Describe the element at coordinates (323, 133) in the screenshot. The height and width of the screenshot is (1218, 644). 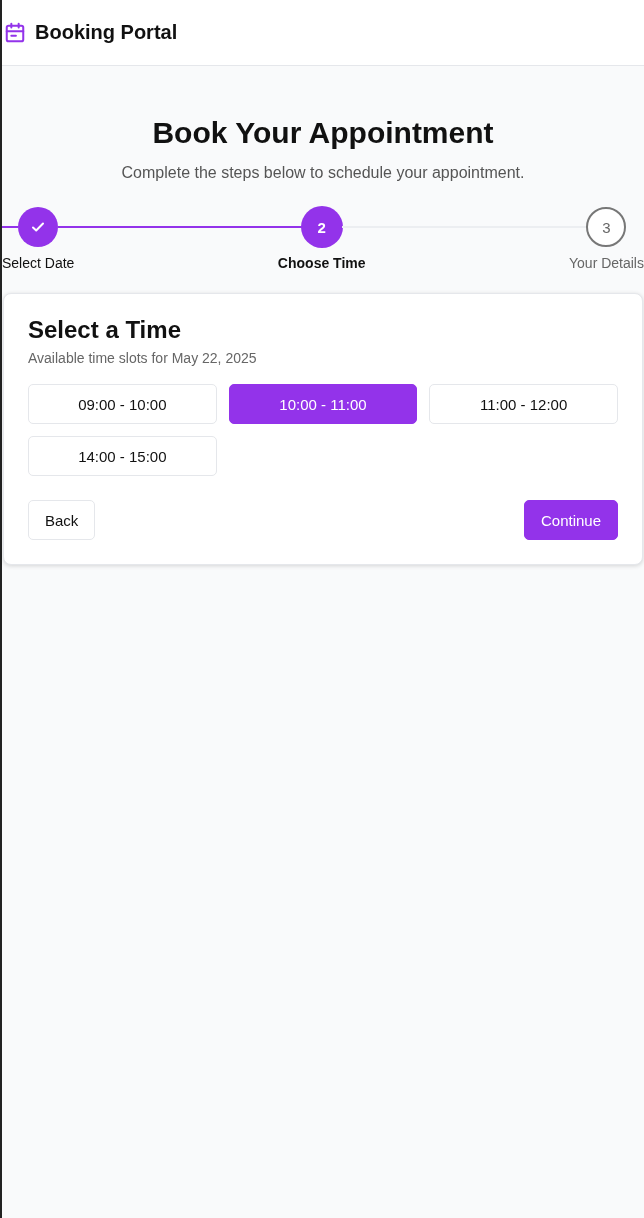
I see `page-heading: Book Your Appointment` at that location.